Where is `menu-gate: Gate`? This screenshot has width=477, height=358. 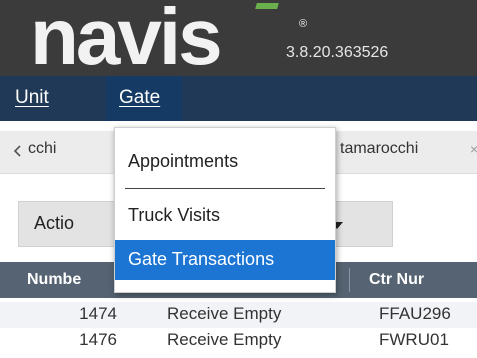 menu-gate: Gate is located at coordinates (144, 98).